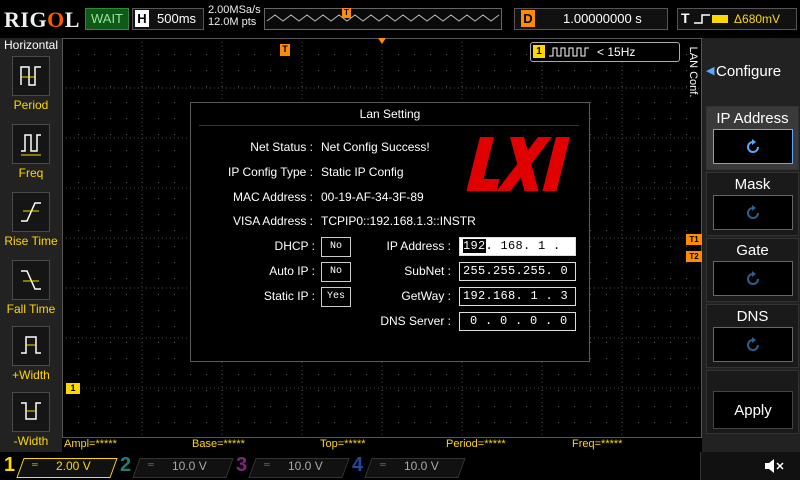 The height and width of the screenshot is (480, 800). I want to click on measure-pos-width: +Width, so click(31, 356).